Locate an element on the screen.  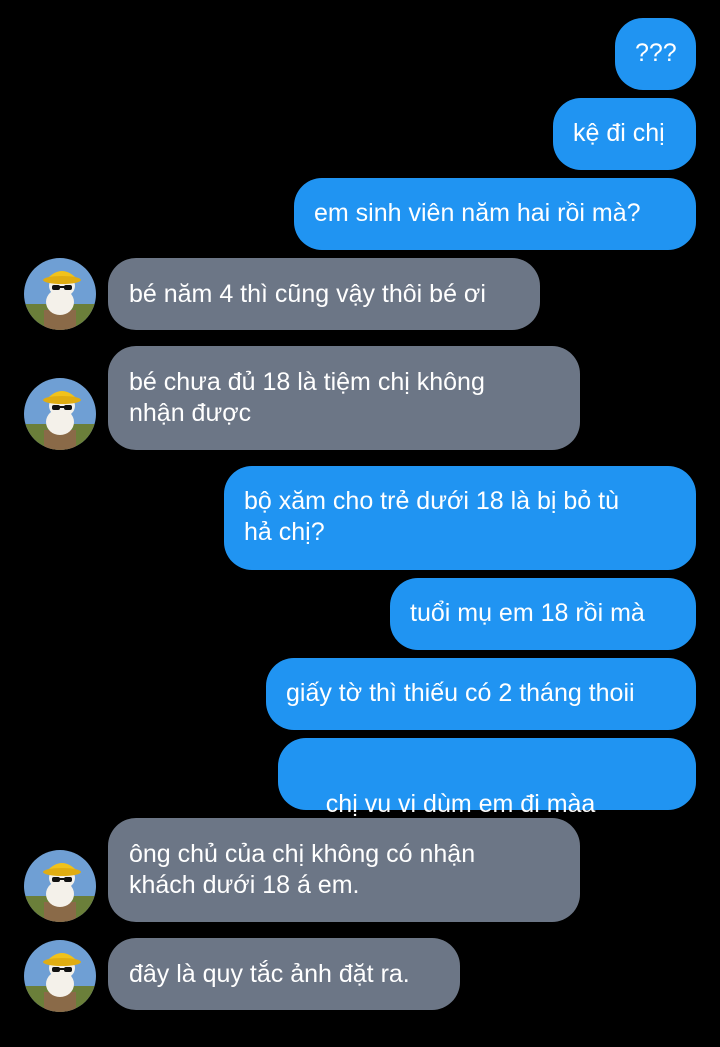
outgoing-message-bubble: em sinh viên năm hai rồi mà? is located at coordinates (495, 214).